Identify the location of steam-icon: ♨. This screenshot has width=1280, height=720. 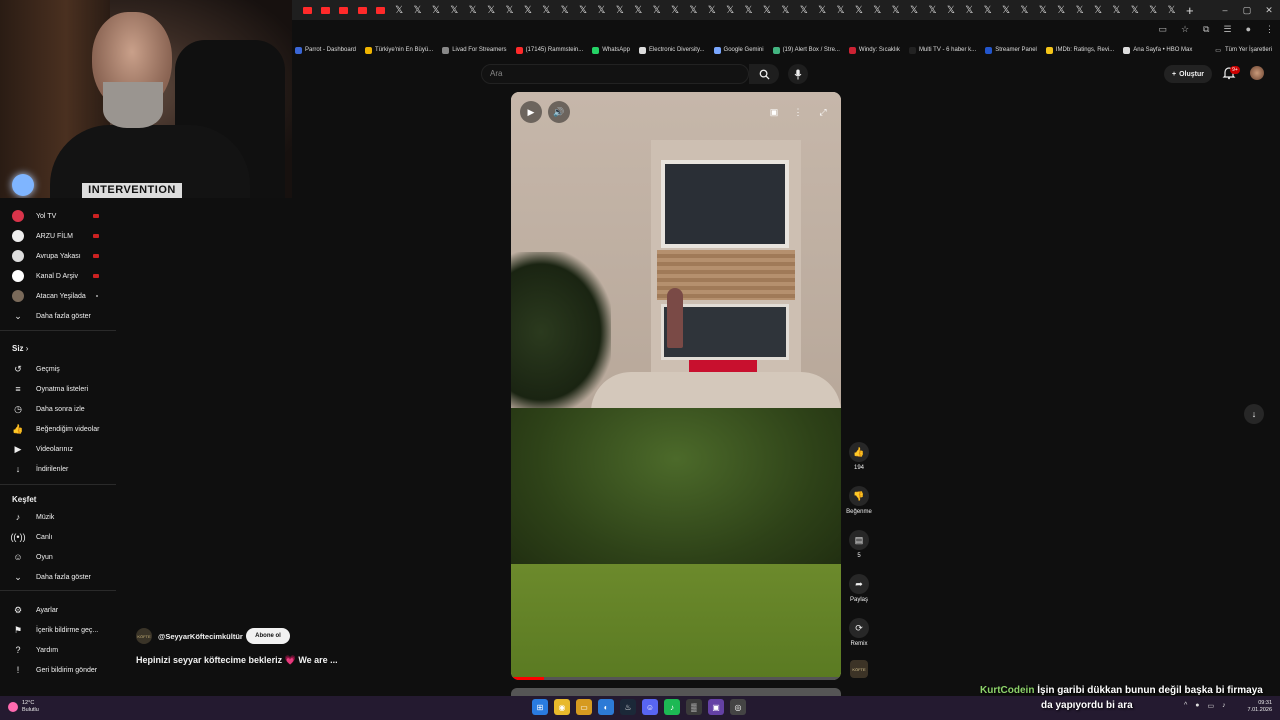
(628, 707).